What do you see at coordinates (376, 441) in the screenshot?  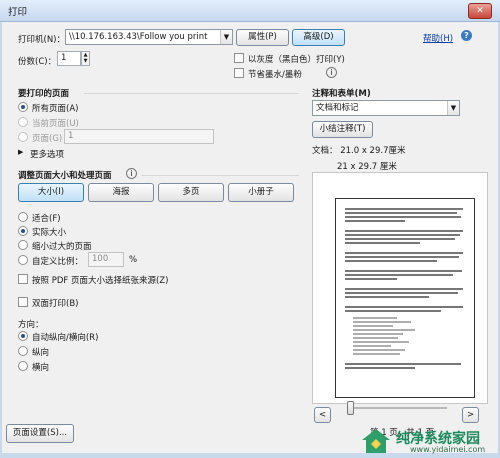 I see `watermark-logo` at bounding box center [376, 441].